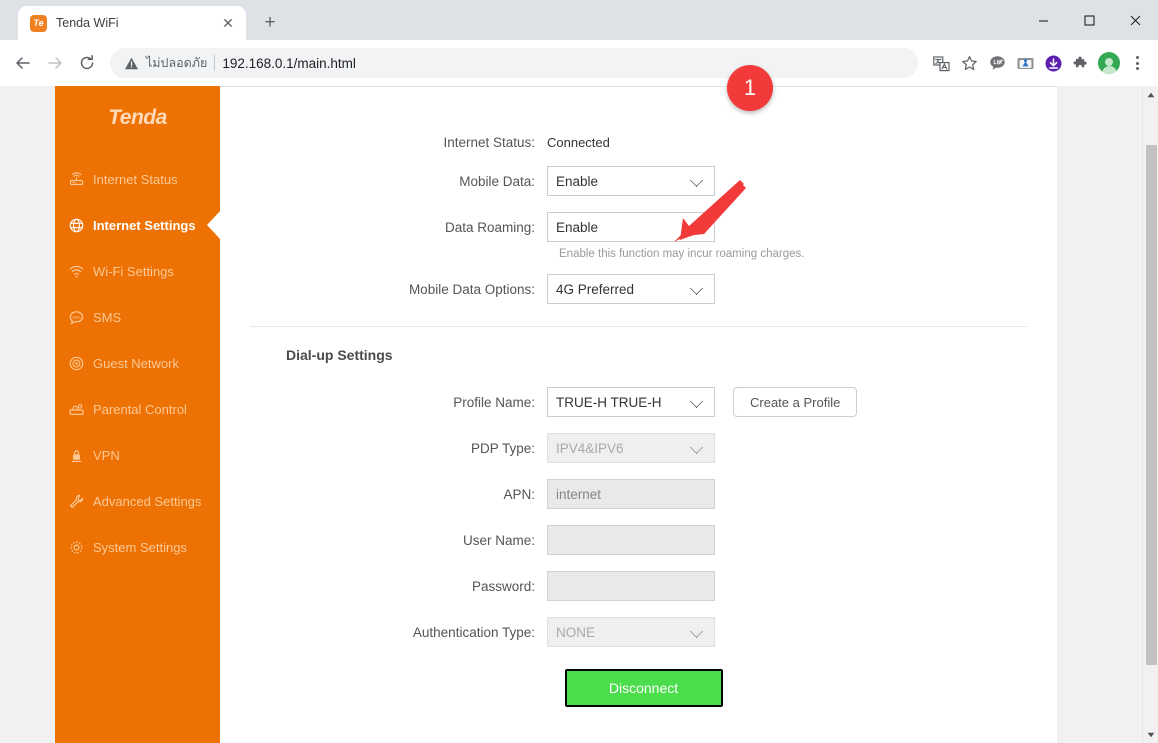 The width and height of the screenshot is (1158, 743). Describe the element at coordinates (710, 211) in the screenshot. I see `annotation-arrow-icon` at that location.